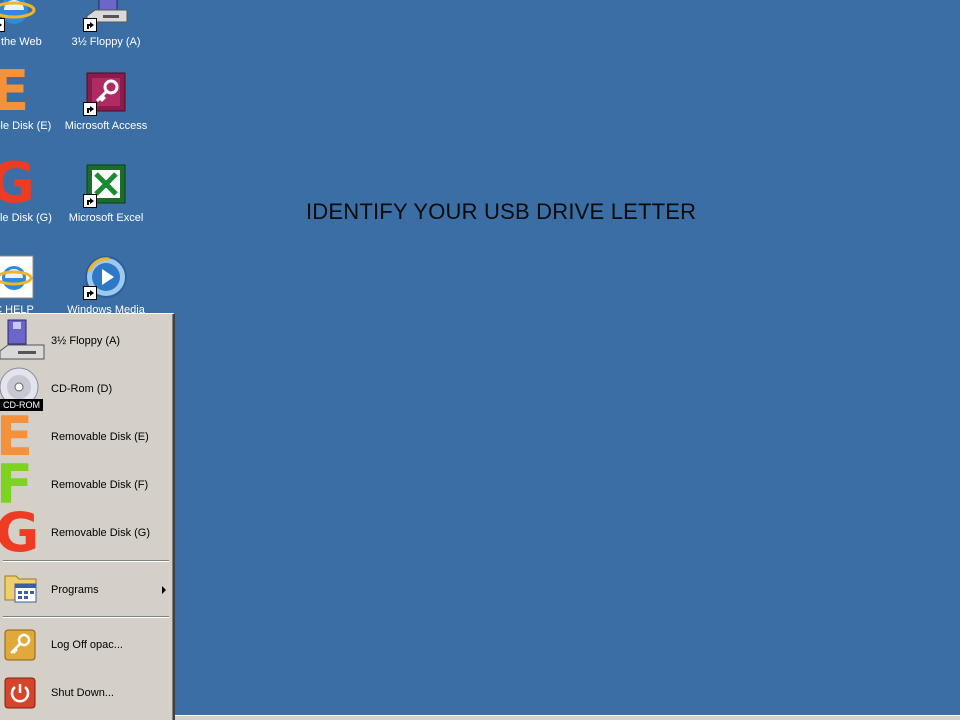  Describe the element at coordinates (501, 211) in the screenshot. I see `page-title: IDENTIFY YOUR USB DRIVE LETTER` at that location.